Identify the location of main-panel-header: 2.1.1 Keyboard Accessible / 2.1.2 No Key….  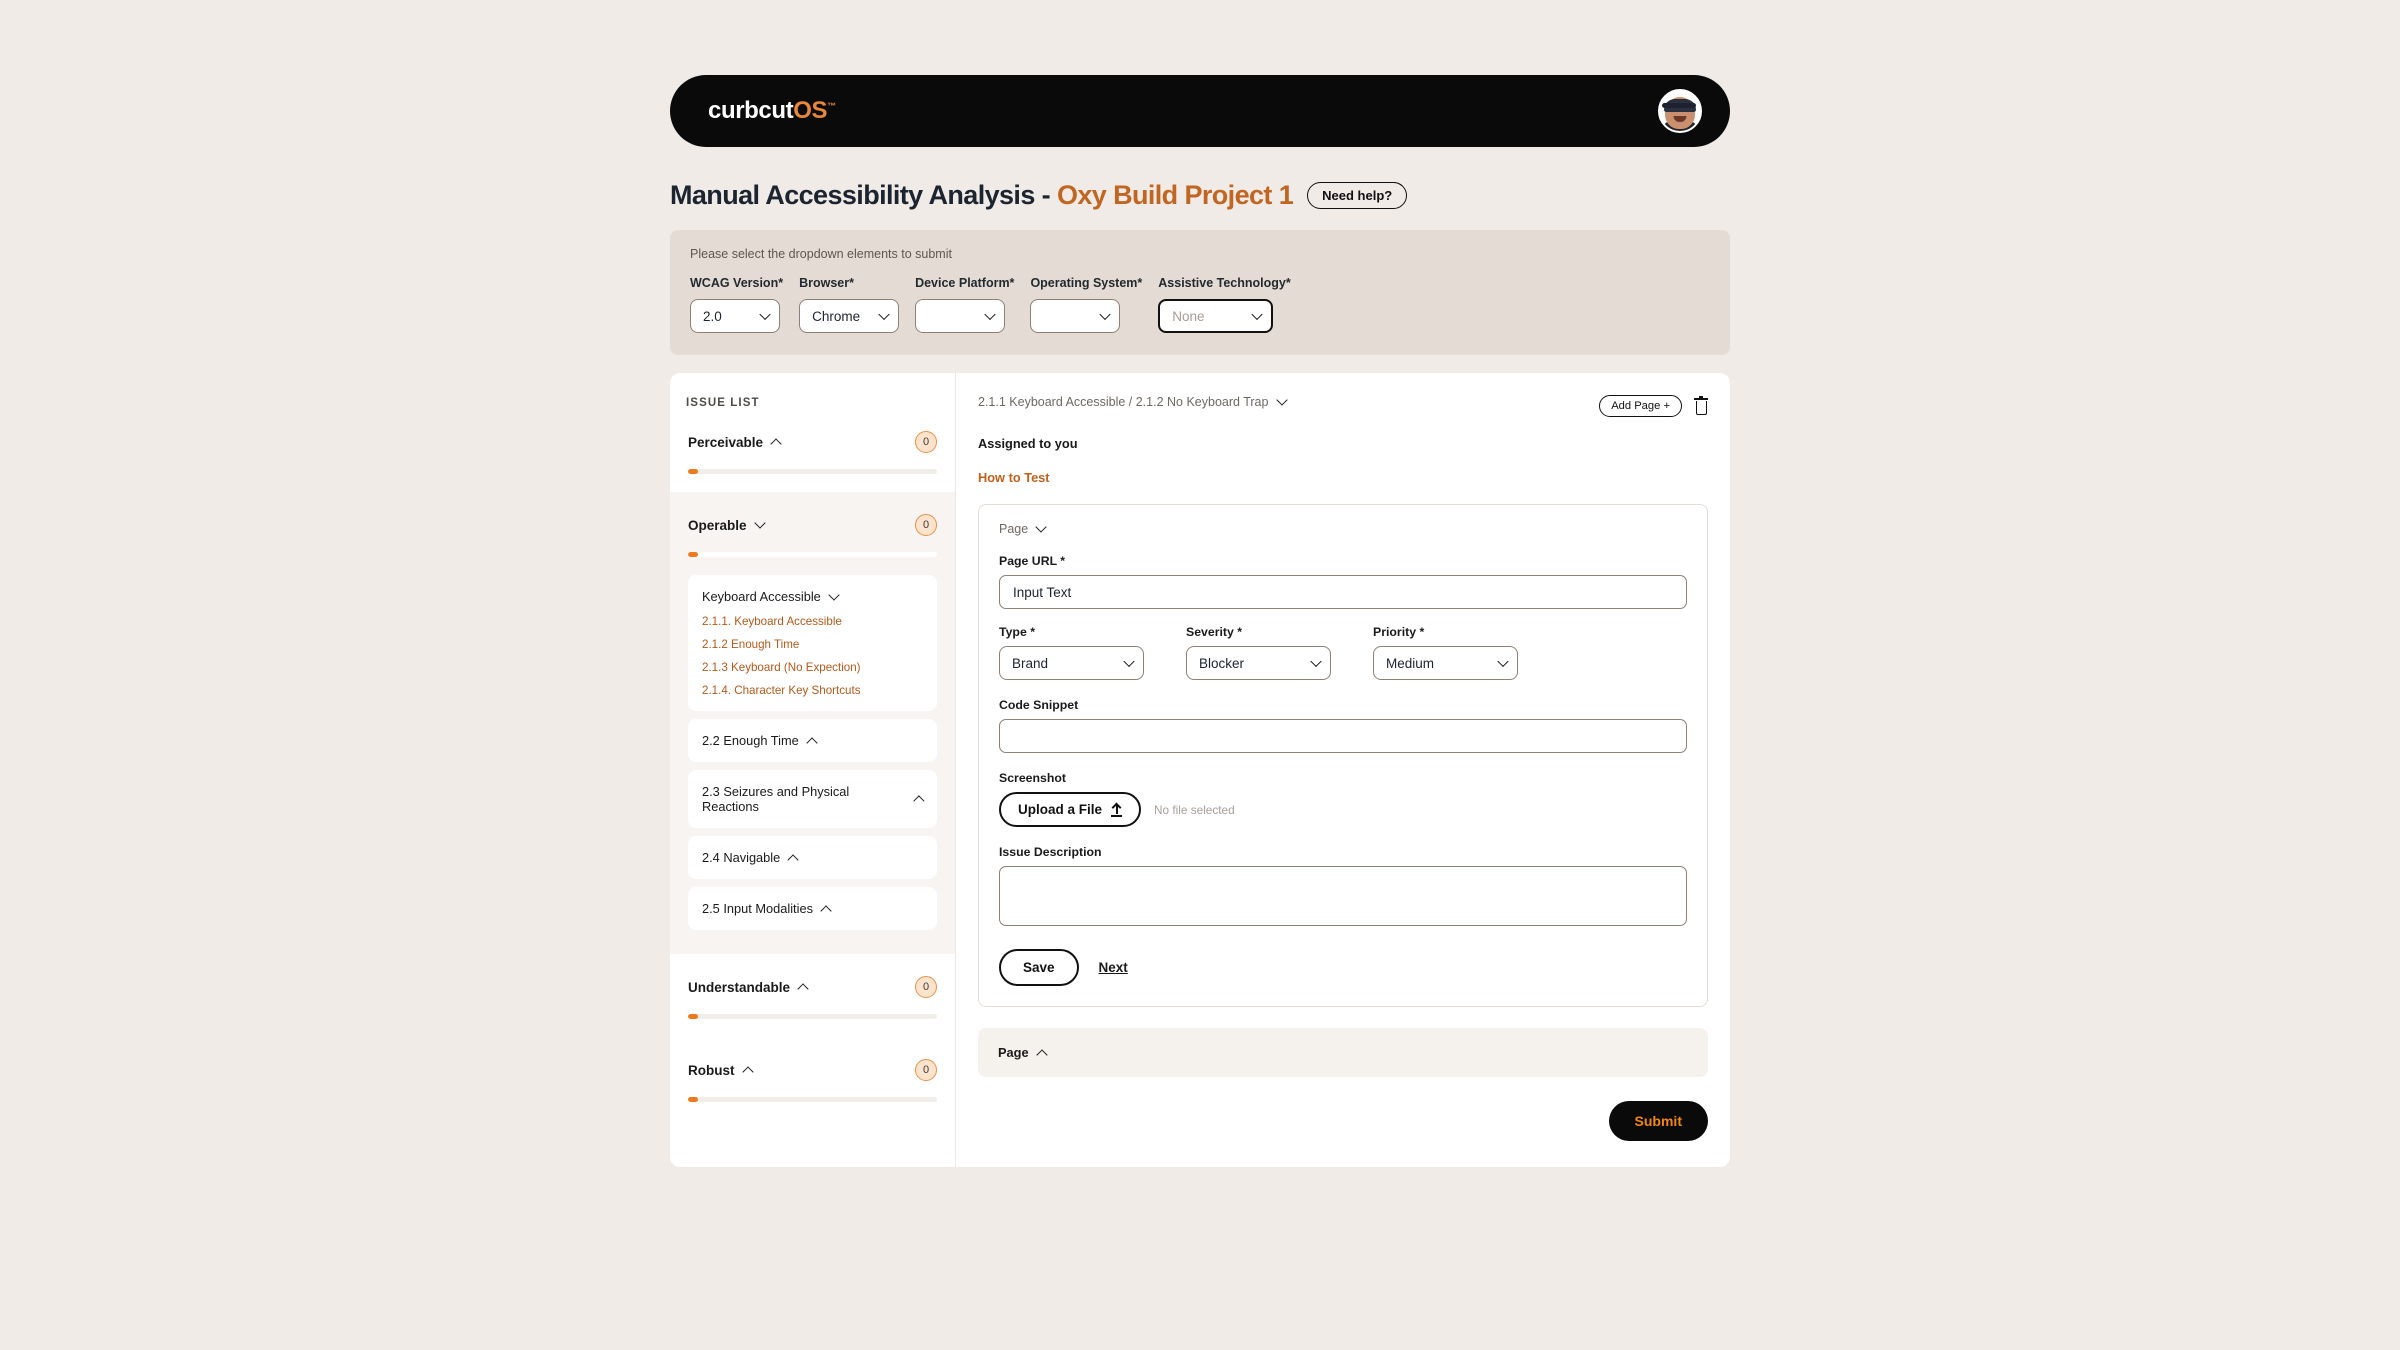
(1343, 405).